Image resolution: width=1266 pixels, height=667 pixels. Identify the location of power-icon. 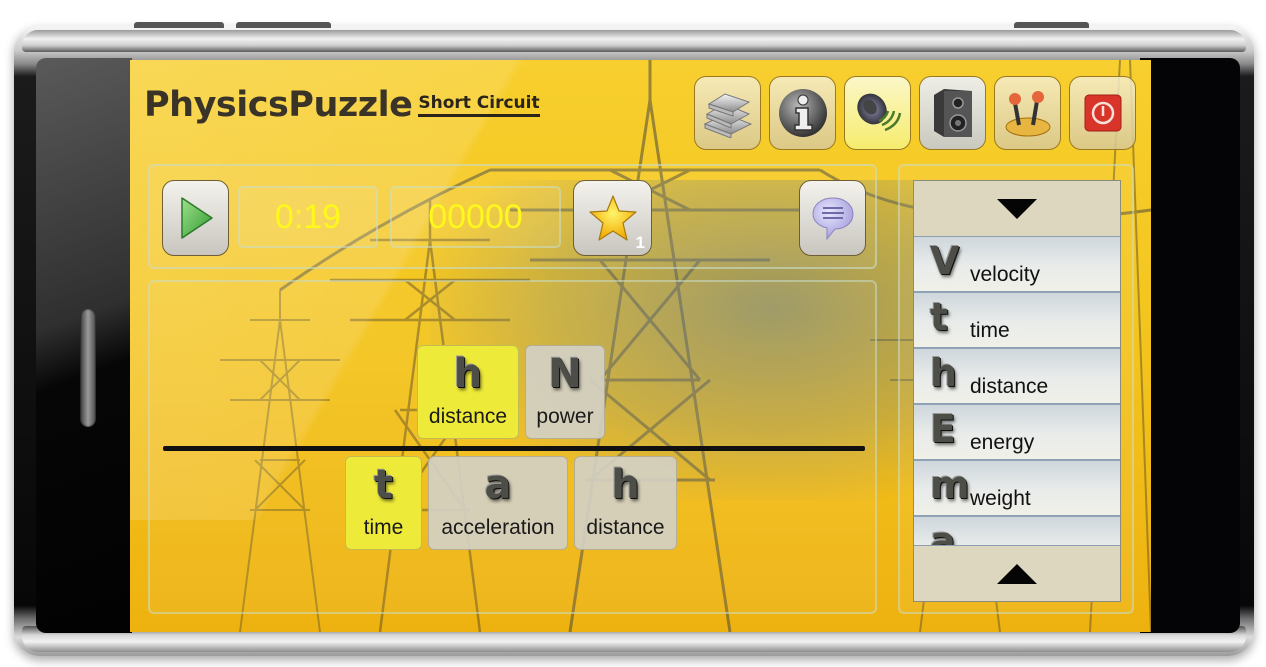
(1102, 113).